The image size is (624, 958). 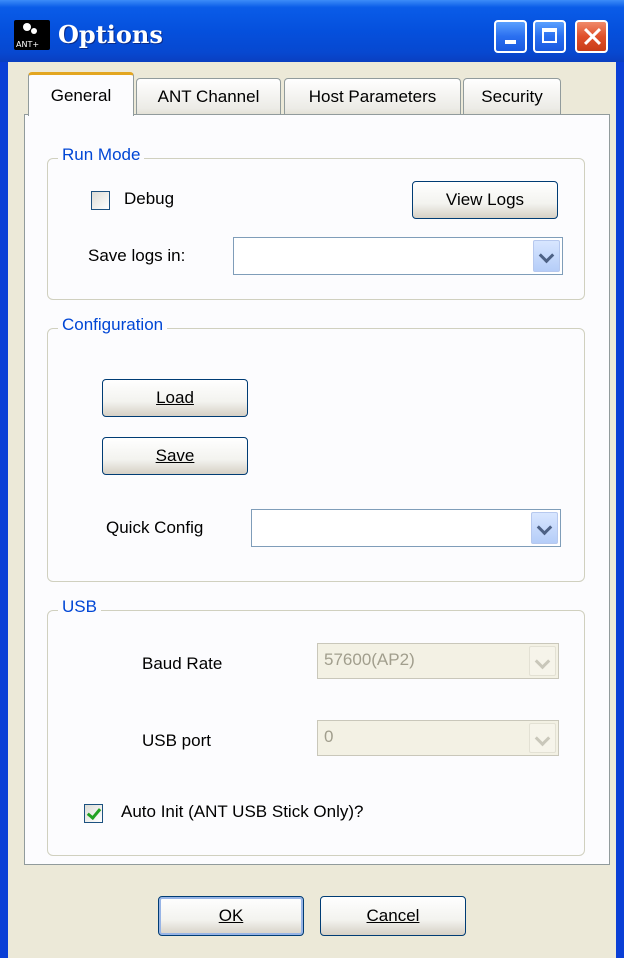 I want to click on title-bar: ANT+ Options, so click(x=312, y=31).